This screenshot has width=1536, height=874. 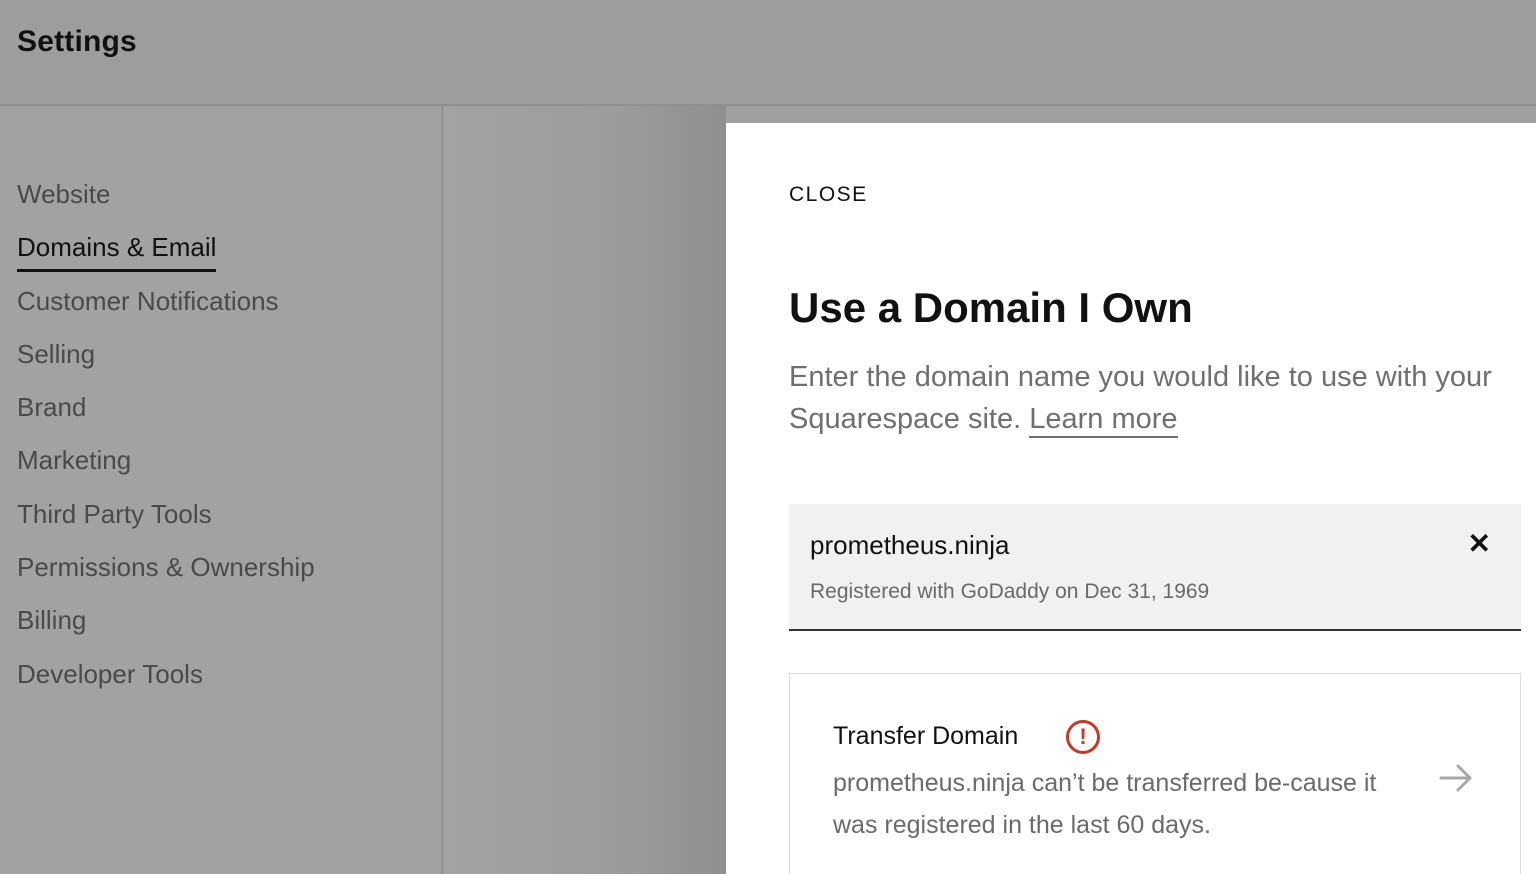 I want to click on sidebar-item-selling: Selling, so click(x=56, y=354).